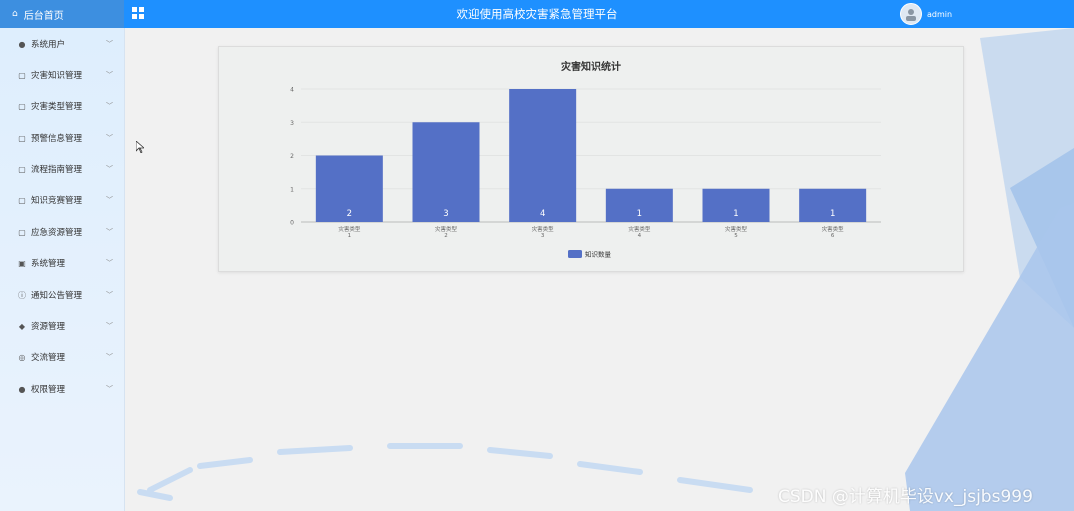 This screenshot has height=511, width=1074. I want to click on sidebar-item-exchange-management: ◎ 交流管理 ﹀, so click(62, 357).